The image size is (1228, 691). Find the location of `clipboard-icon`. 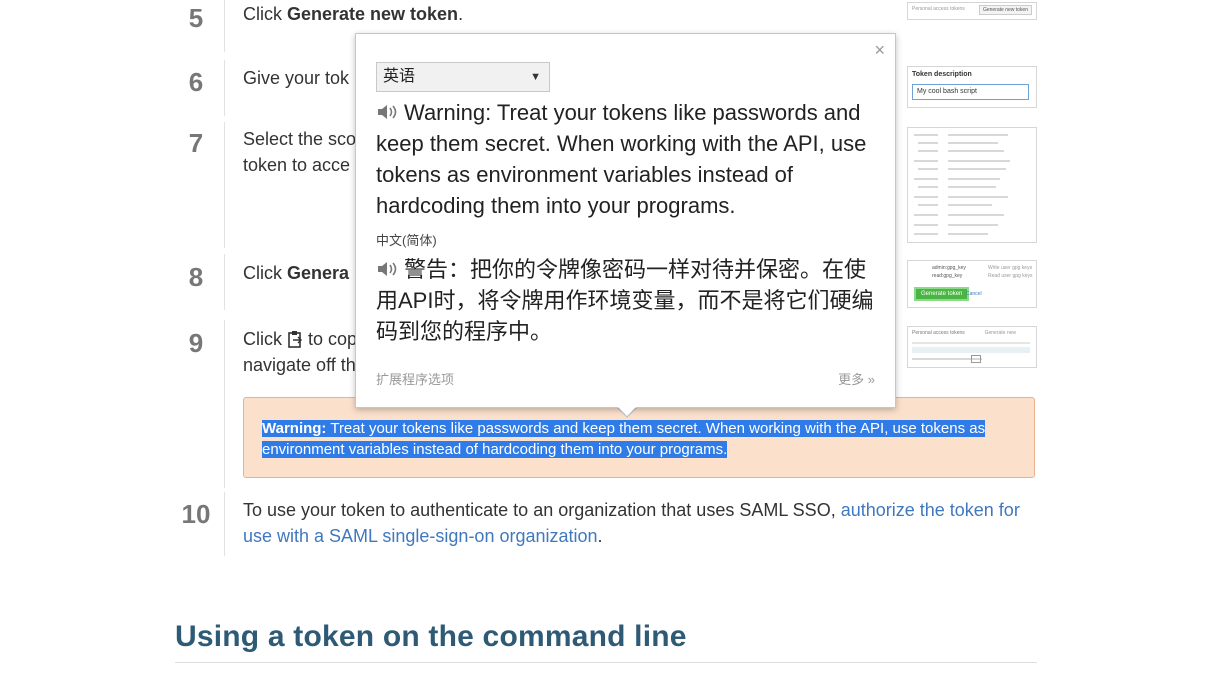

clipboard-icon is located at coordinates (295, 338).